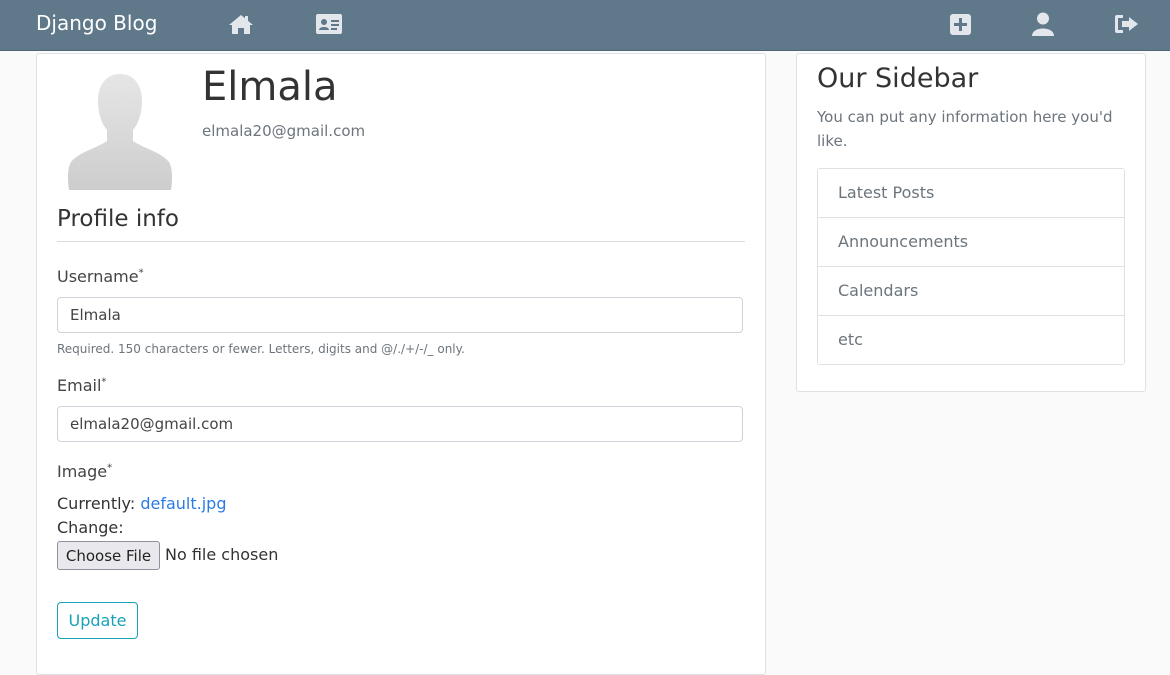  I want to click on currently-row: Currently: default.jpg, so click(141, 503).